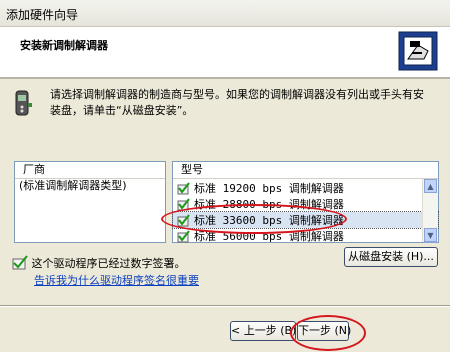 The image size is (450, 352). What do you see at coordinates (225, 306) in the screenshot?
I see `separator` at bounding box center [225, 306].